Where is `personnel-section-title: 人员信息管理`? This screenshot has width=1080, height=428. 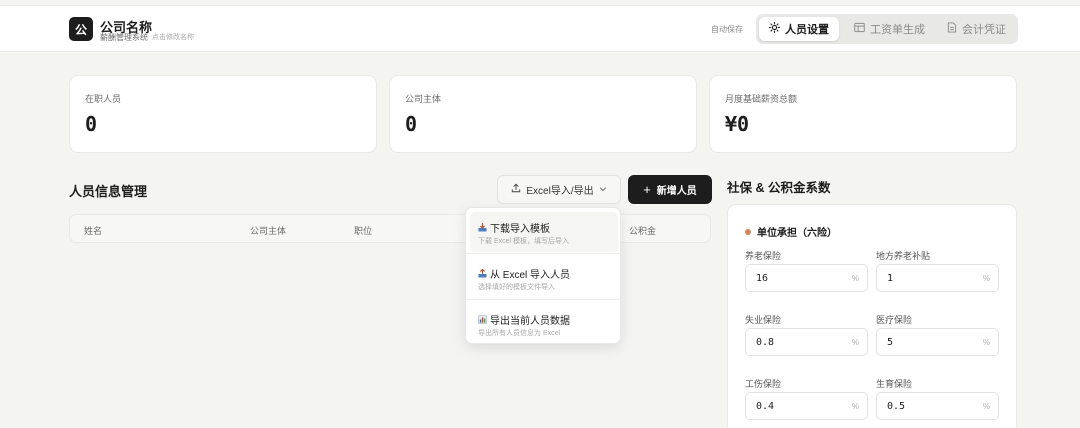 personnel-section-title: 人员信息管理 is located at coordinates (108, 191).